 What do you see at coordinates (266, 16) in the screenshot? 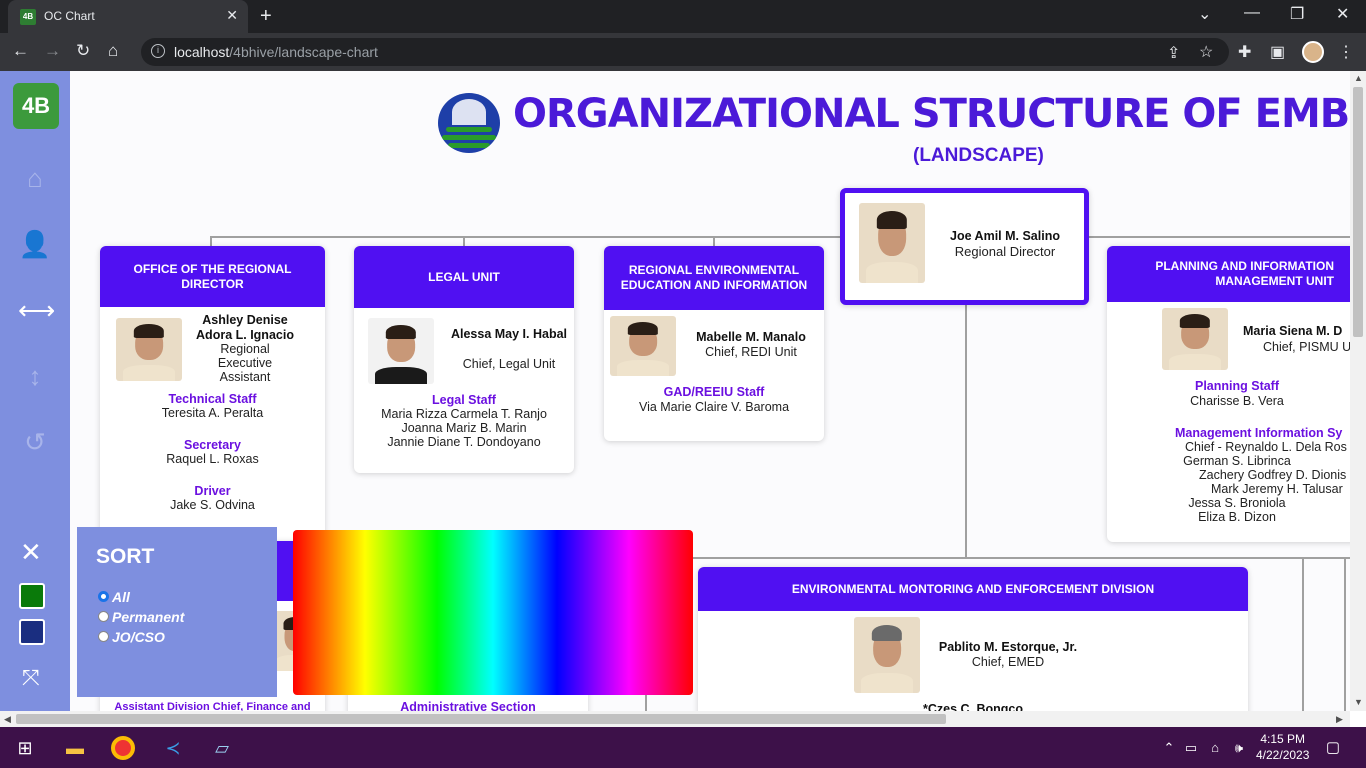
I see `new-tab-button: +` at bounding box center [266, 16].